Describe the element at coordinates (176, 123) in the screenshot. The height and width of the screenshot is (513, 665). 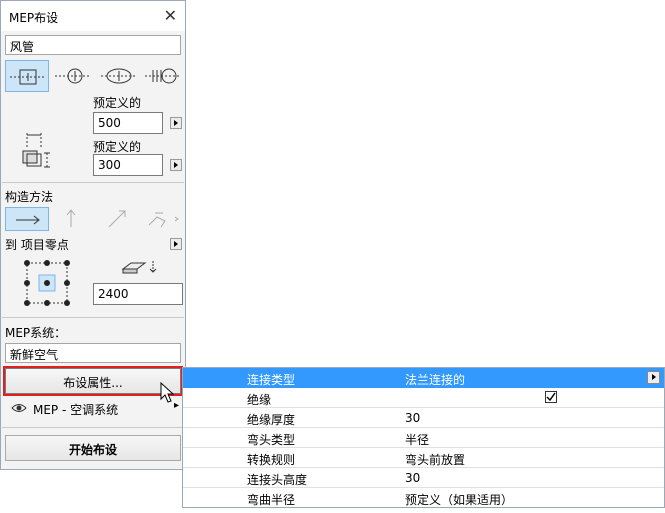
I see `width-arrow-button` at that location.